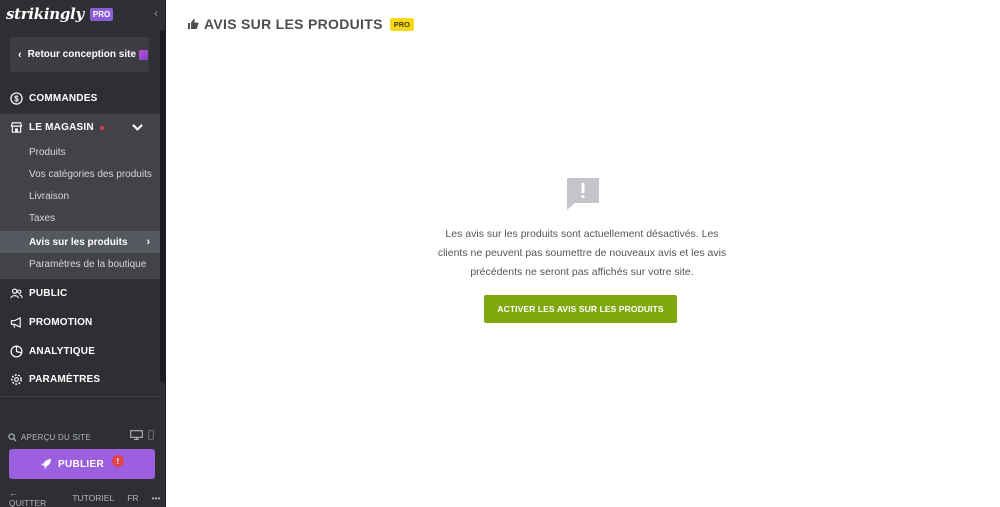 This screenshot has height=507, width=1000. I want to click on pie-chart-icon, so click(16, 351).